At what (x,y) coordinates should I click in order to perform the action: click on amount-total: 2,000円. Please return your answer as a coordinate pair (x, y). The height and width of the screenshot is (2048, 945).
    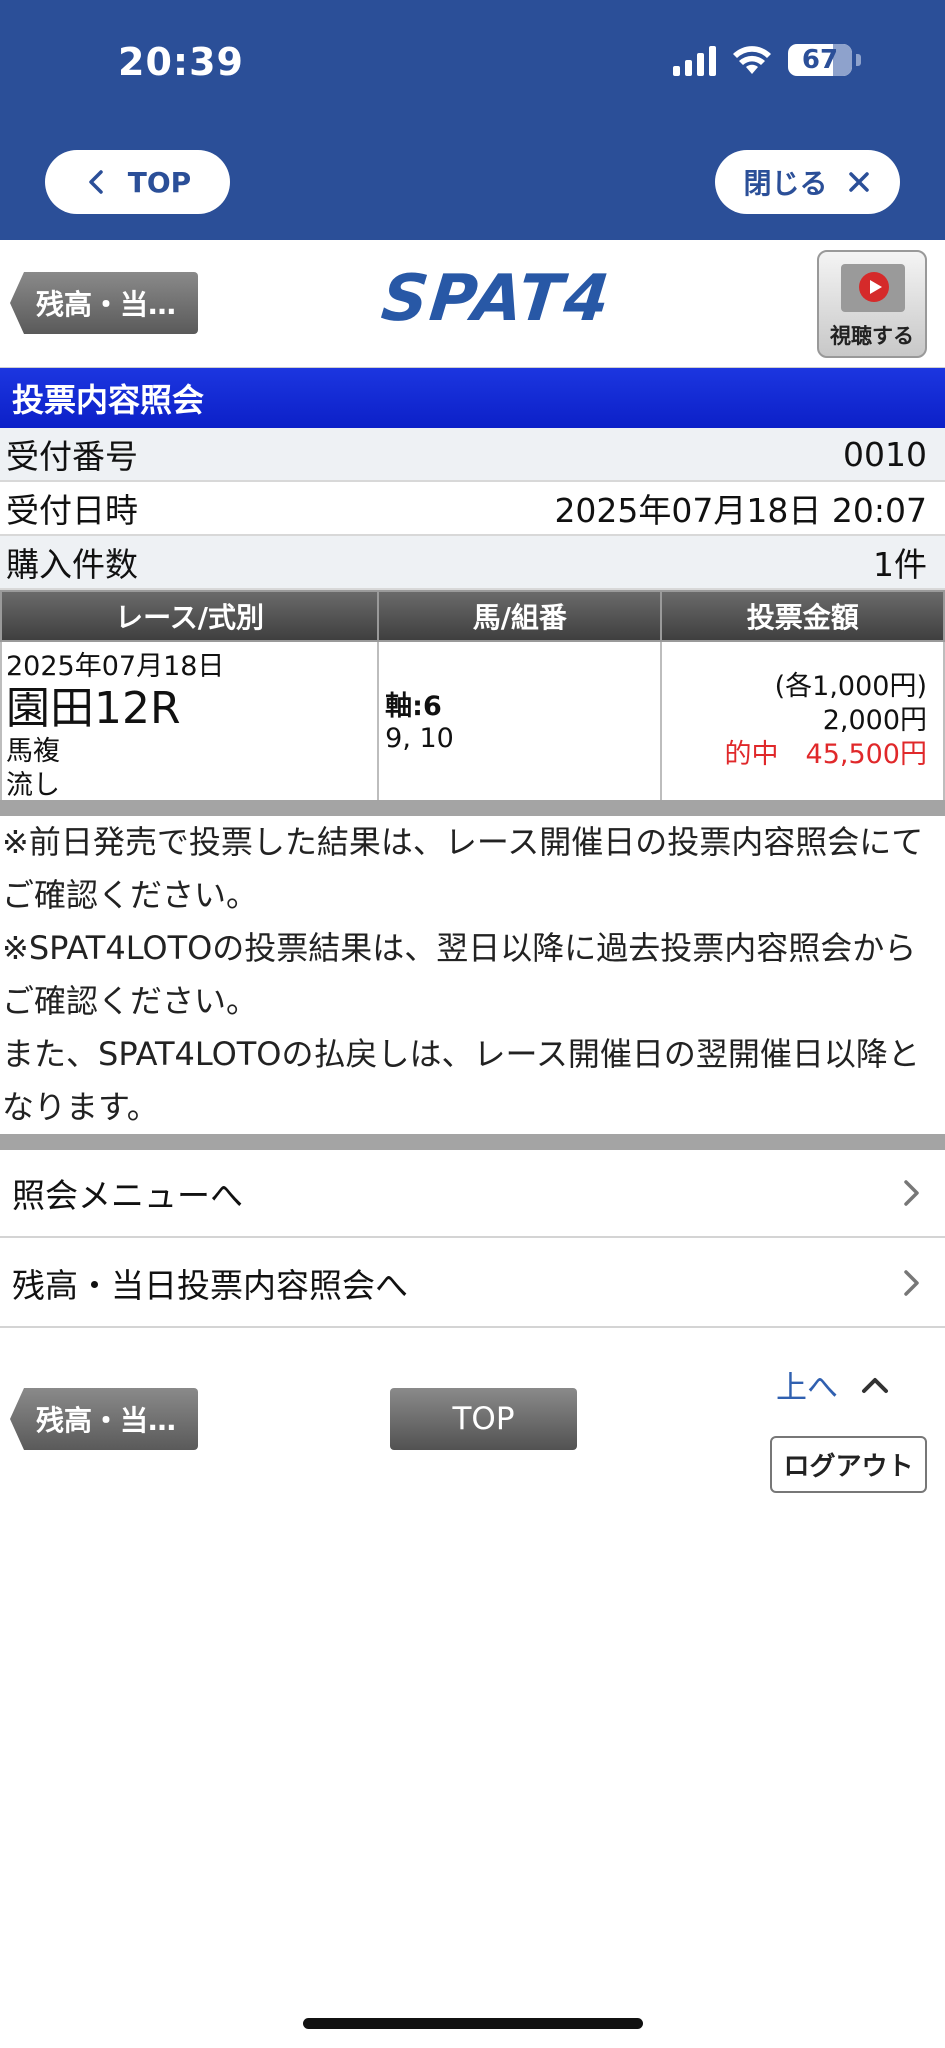
    Looking at the image, I should click on (874, 720).